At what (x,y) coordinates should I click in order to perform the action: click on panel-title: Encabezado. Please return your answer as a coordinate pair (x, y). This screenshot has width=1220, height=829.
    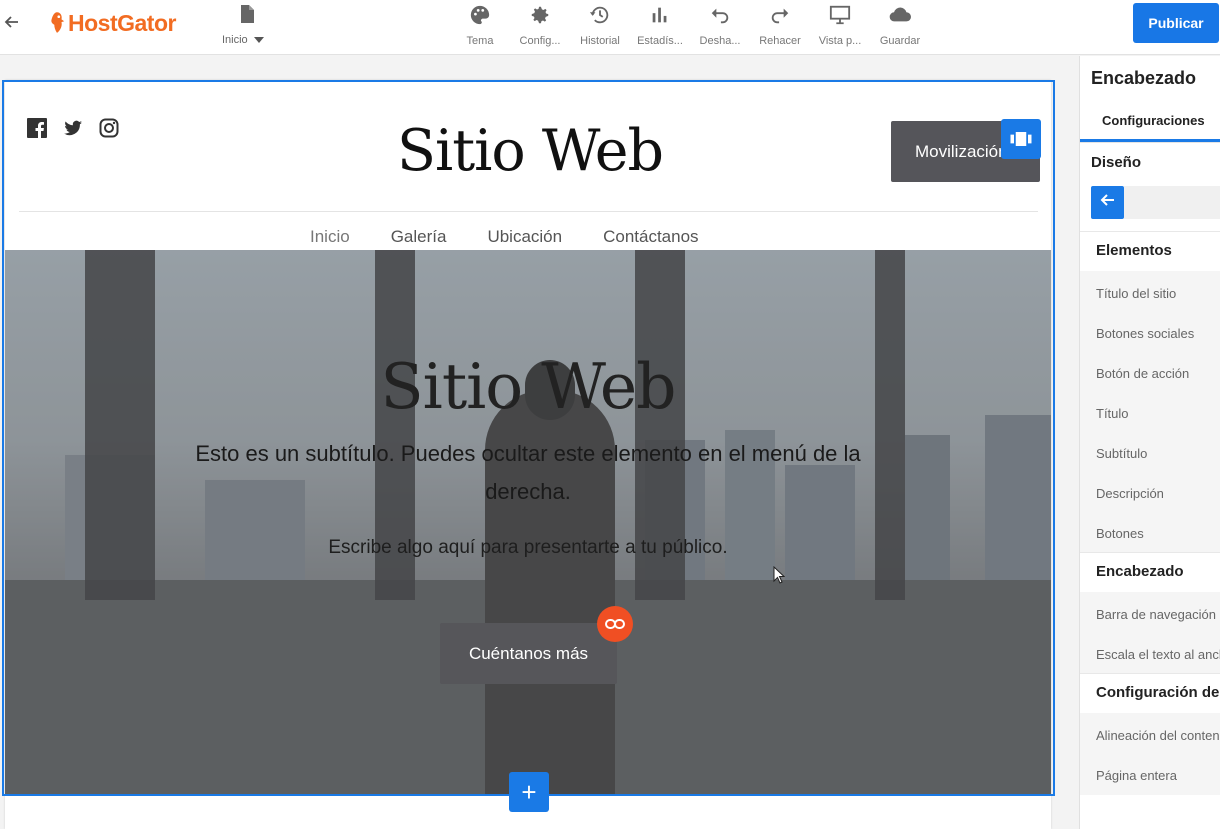
    Looking at the image, I should click on (1144, 78).